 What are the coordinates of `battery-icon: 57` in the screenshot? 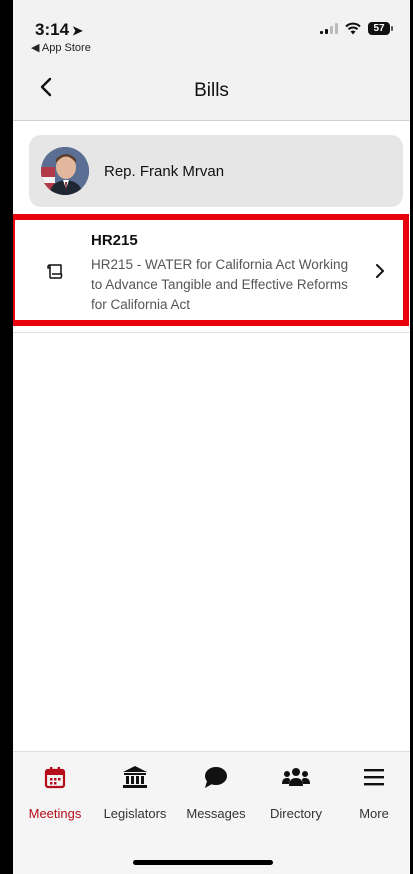 It's located at (380, 28).